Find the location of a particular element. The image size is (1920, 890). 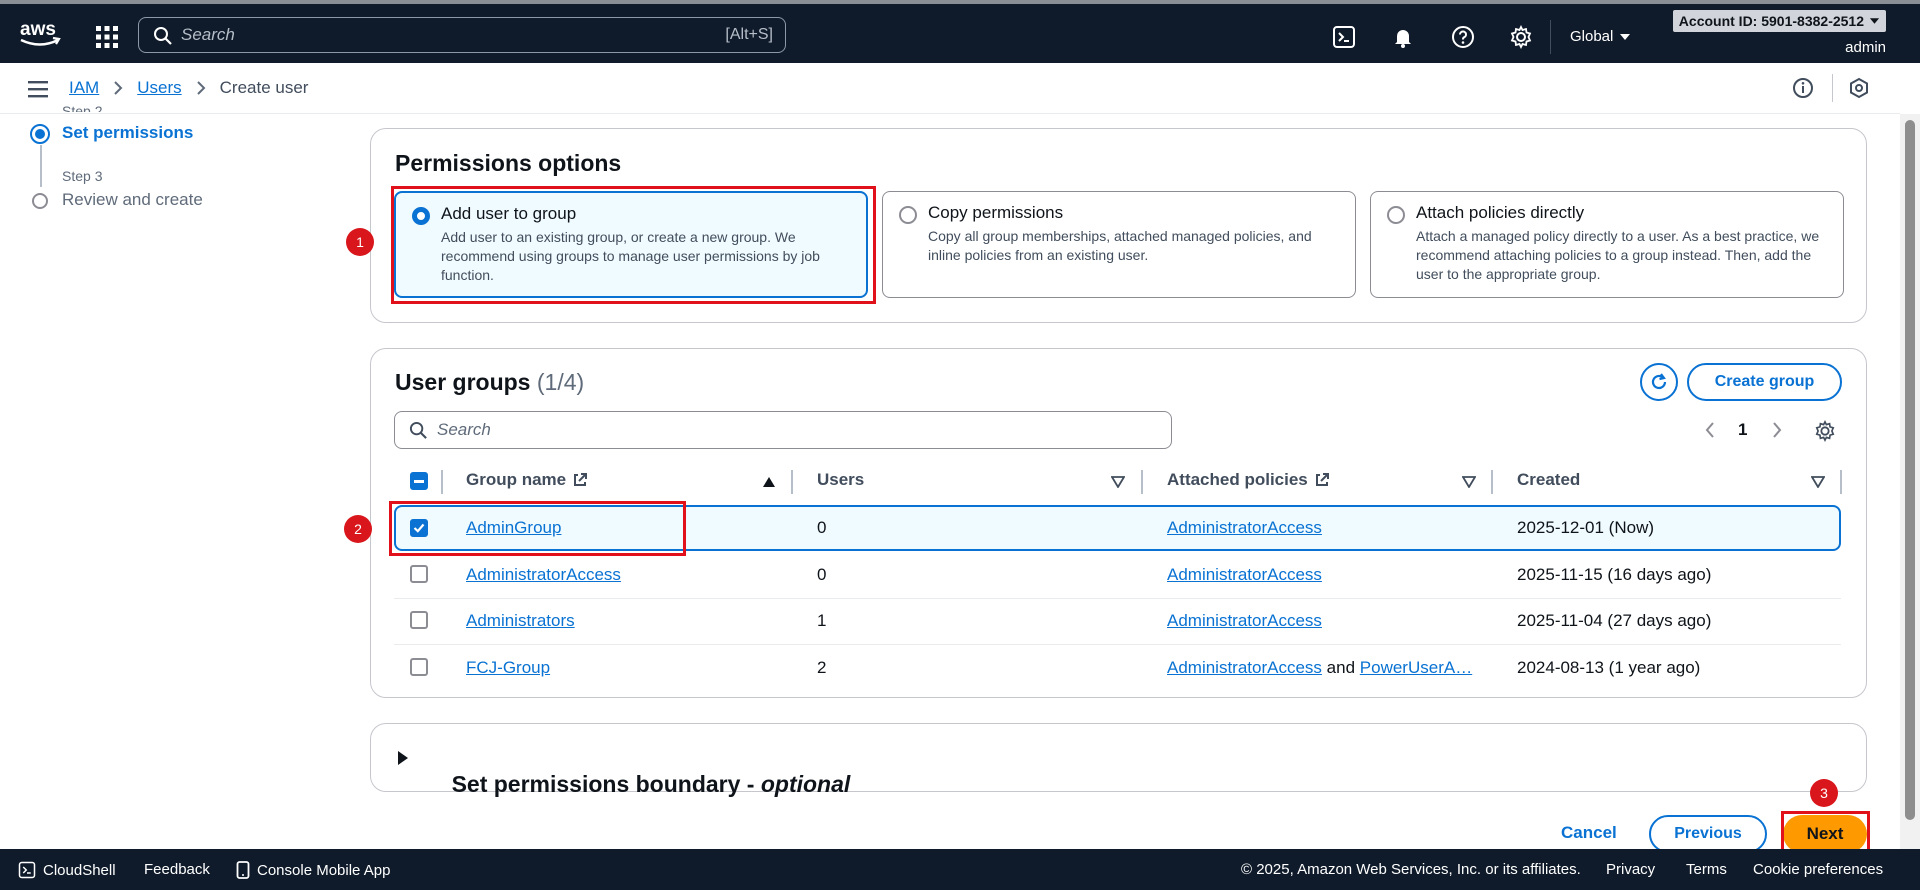

step3-title: Review and create is located at coordinates (132, 199).